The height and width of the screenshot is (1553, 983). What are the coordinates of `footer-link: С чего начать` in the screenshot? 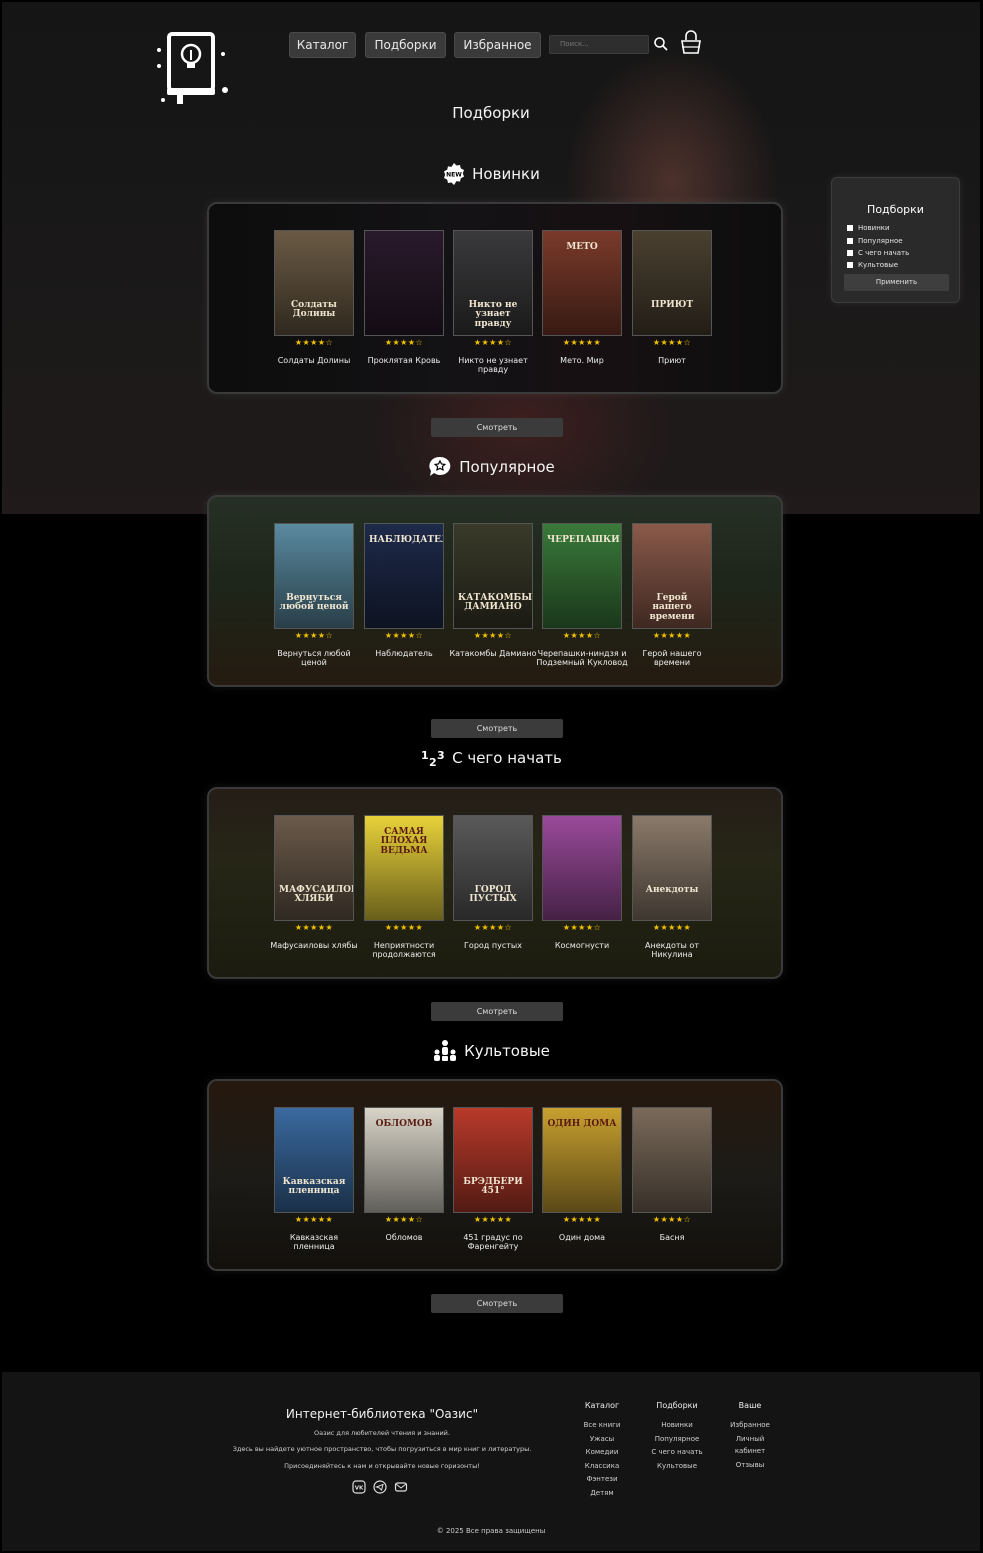 It's located at (677, 1453).